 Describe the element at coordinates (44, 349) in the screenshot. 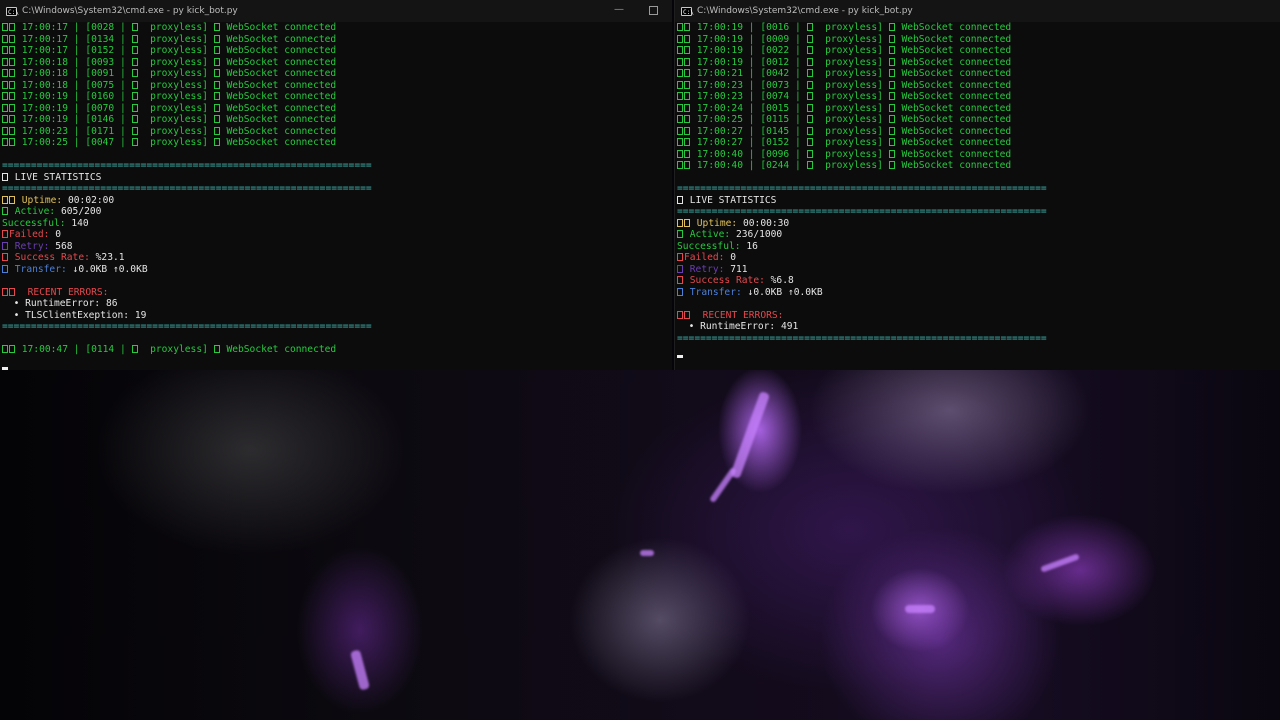

I see `log-time: 17:00:47` at that location.